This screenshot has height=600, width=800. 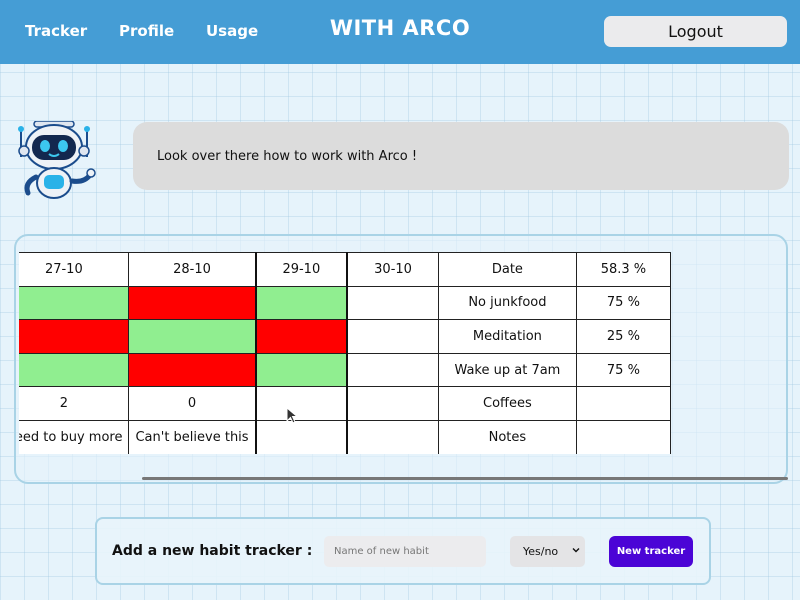 I want to click on brand-title: WITH ARCO, so click(x=400, y=28).